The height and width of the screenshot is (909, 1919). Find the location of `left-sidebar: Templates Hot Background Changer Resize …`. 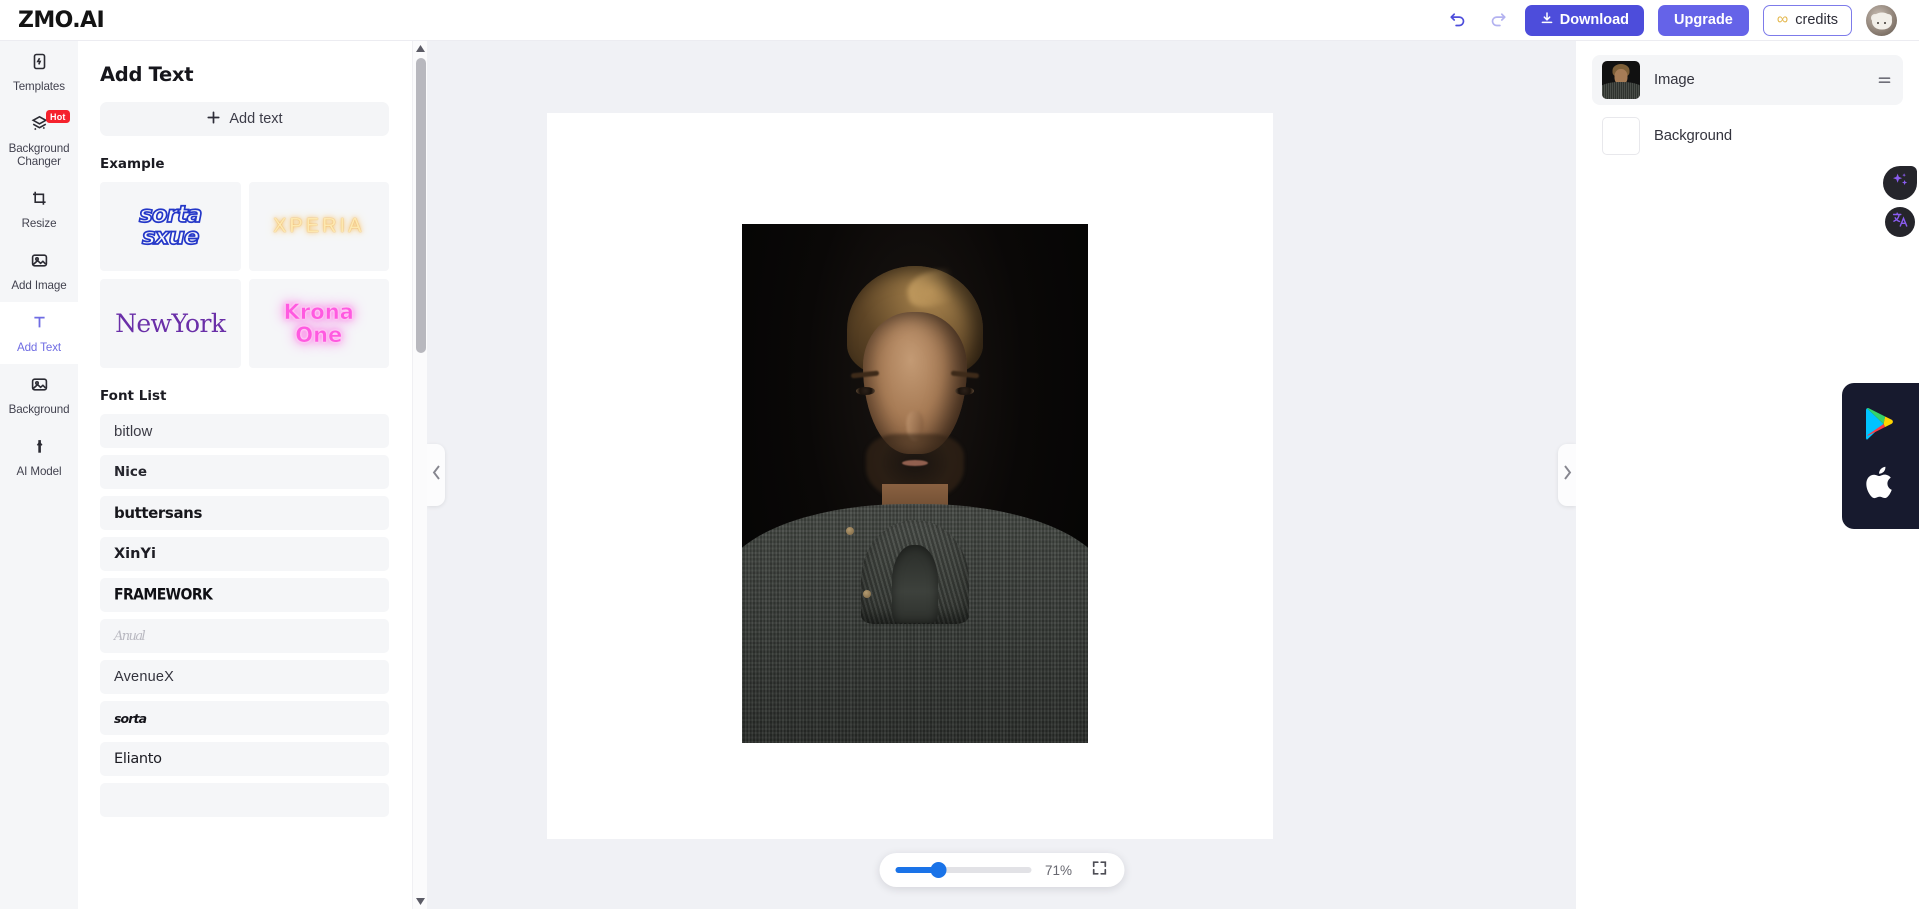

left-sidebar: Templates Hot Background Changer Resize … is located at coordinates (39, 475).